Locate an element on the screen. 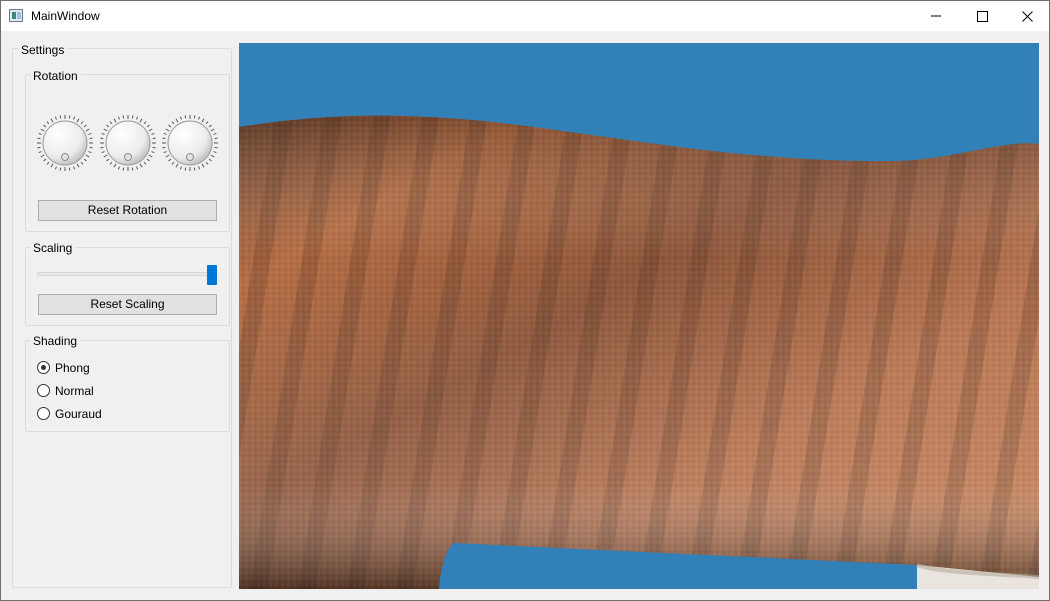 This screenshot has height=601, width=1050. maximize-icon is located at coordinates (982, 16).